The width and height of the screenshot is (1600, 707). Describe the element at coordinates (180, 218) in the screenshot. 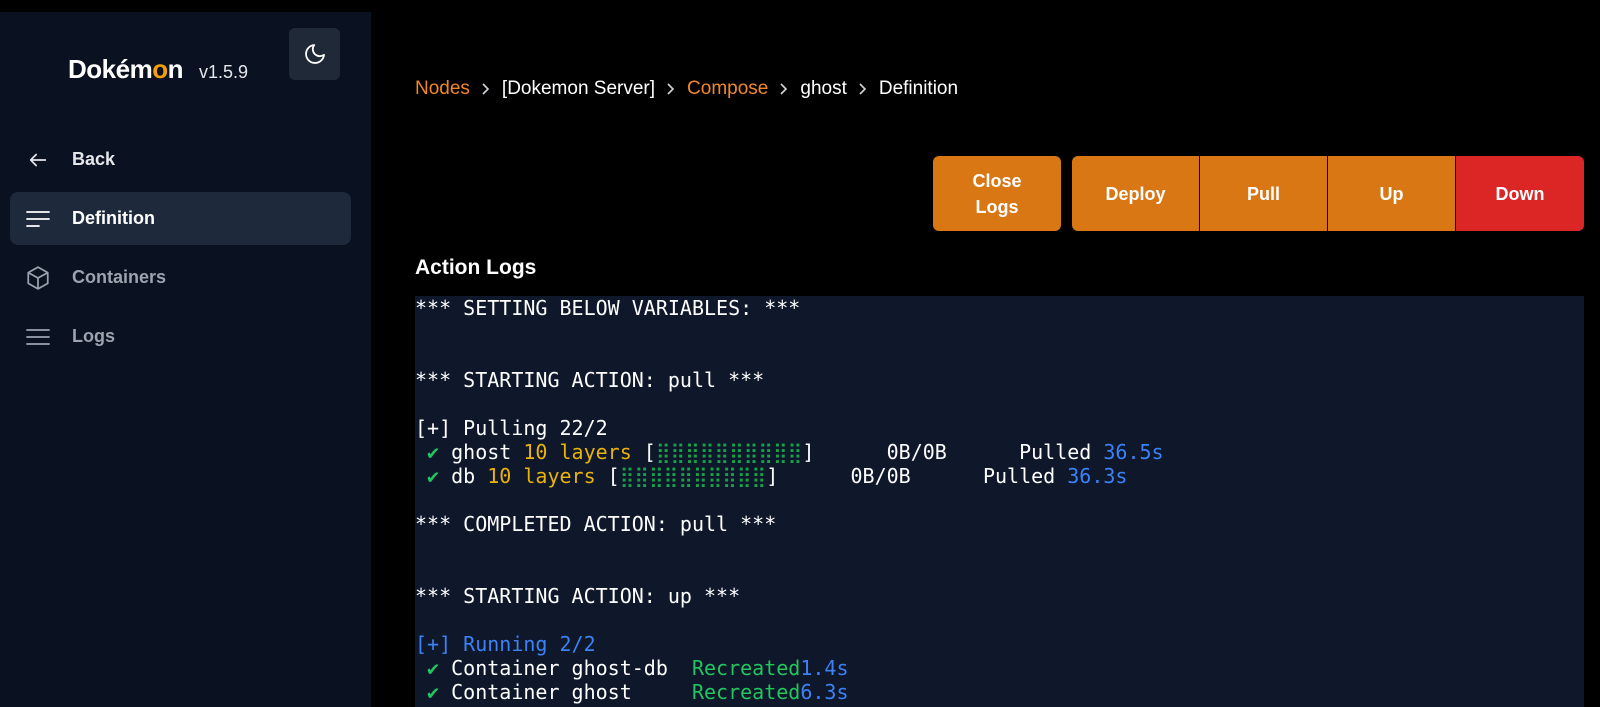

I see `sidebar-item-definition: Definition` at that location.